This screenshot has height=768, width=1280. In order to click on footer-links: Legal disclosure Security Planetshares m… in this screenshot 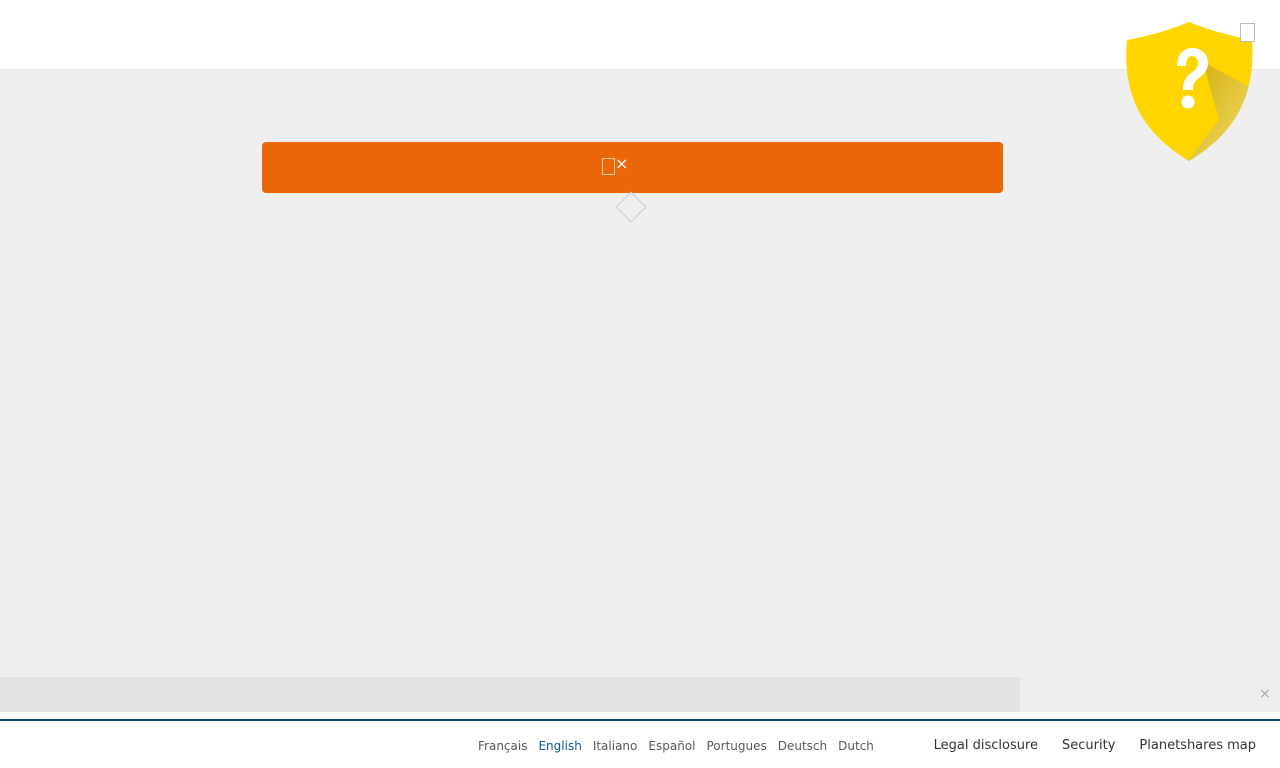, I will do `click(1095, 745)`.